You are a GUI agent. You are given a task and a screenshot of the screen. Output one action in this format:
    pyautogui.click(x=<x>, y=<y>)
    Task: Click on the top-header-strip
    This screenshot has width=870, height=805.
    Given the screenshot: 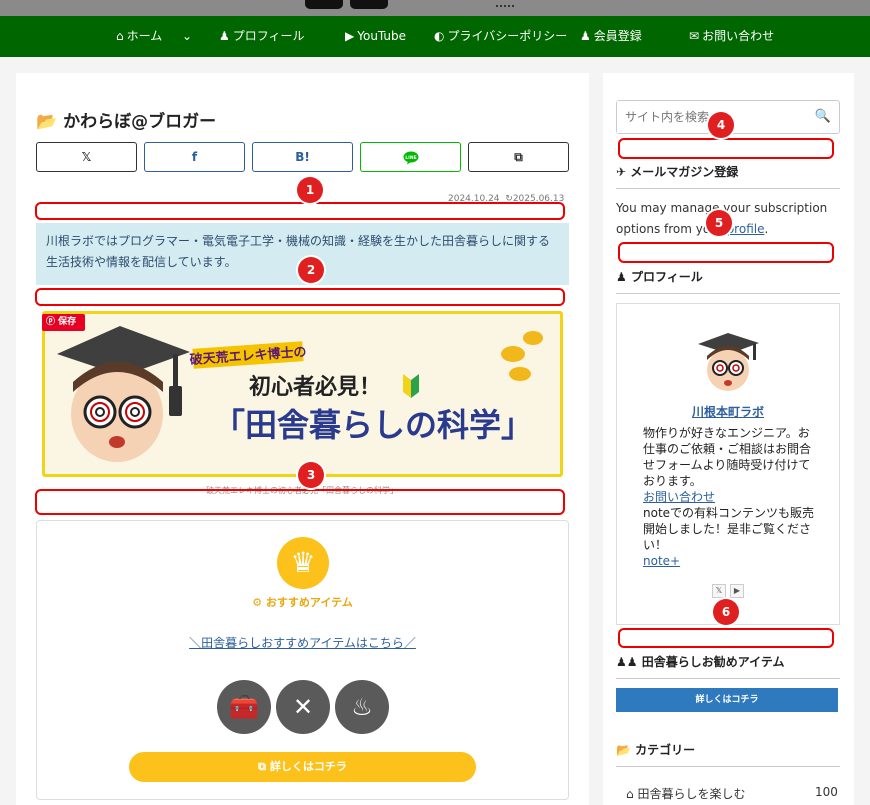 What is the action you would take?
    pyautogui.click(x=435, y=8)
    